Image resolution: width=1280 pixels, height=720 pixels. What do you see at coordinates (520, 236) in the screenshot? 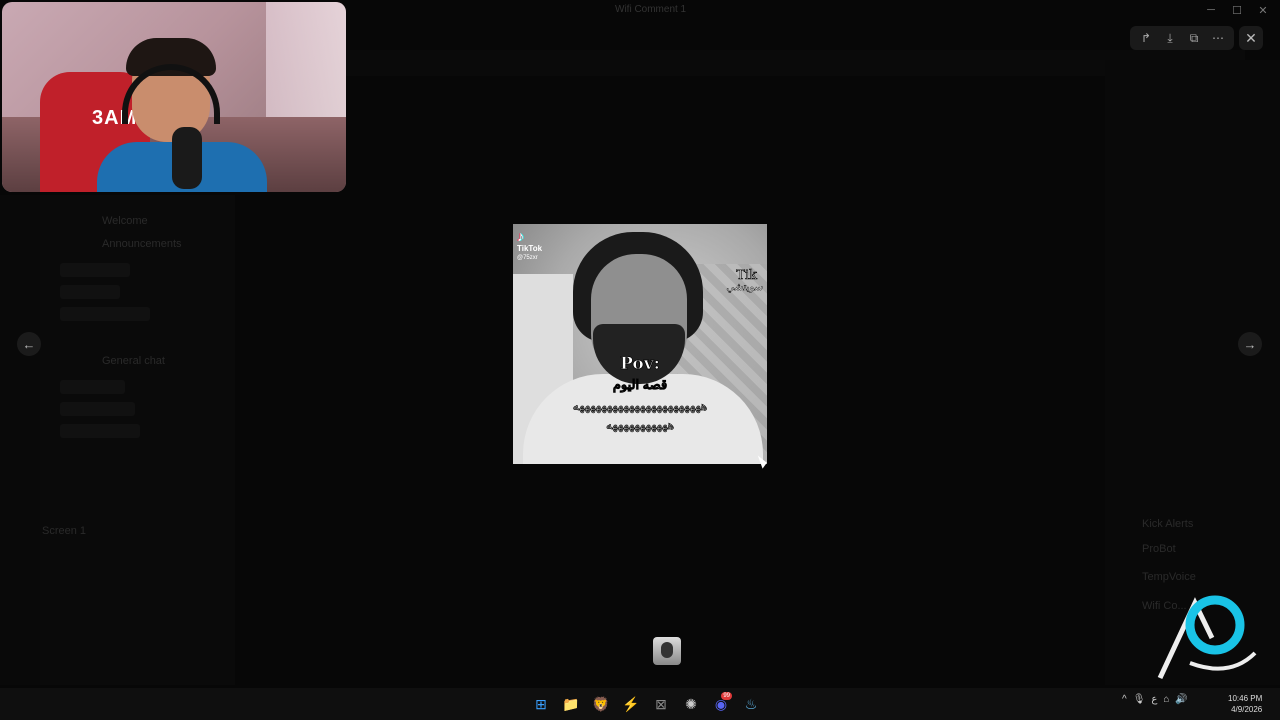
I see `tiktok-icon: ♪` at bounding box center [520, 236].